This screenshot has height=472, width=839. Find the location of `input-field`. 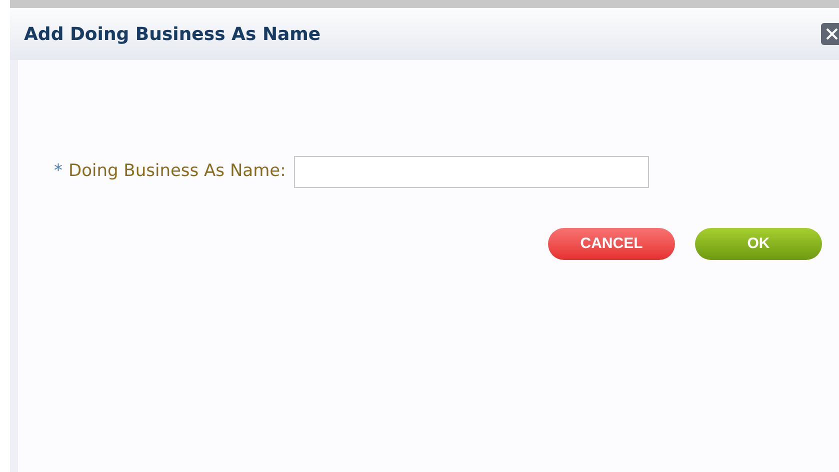

input-field is located at coordinates (471, 172).